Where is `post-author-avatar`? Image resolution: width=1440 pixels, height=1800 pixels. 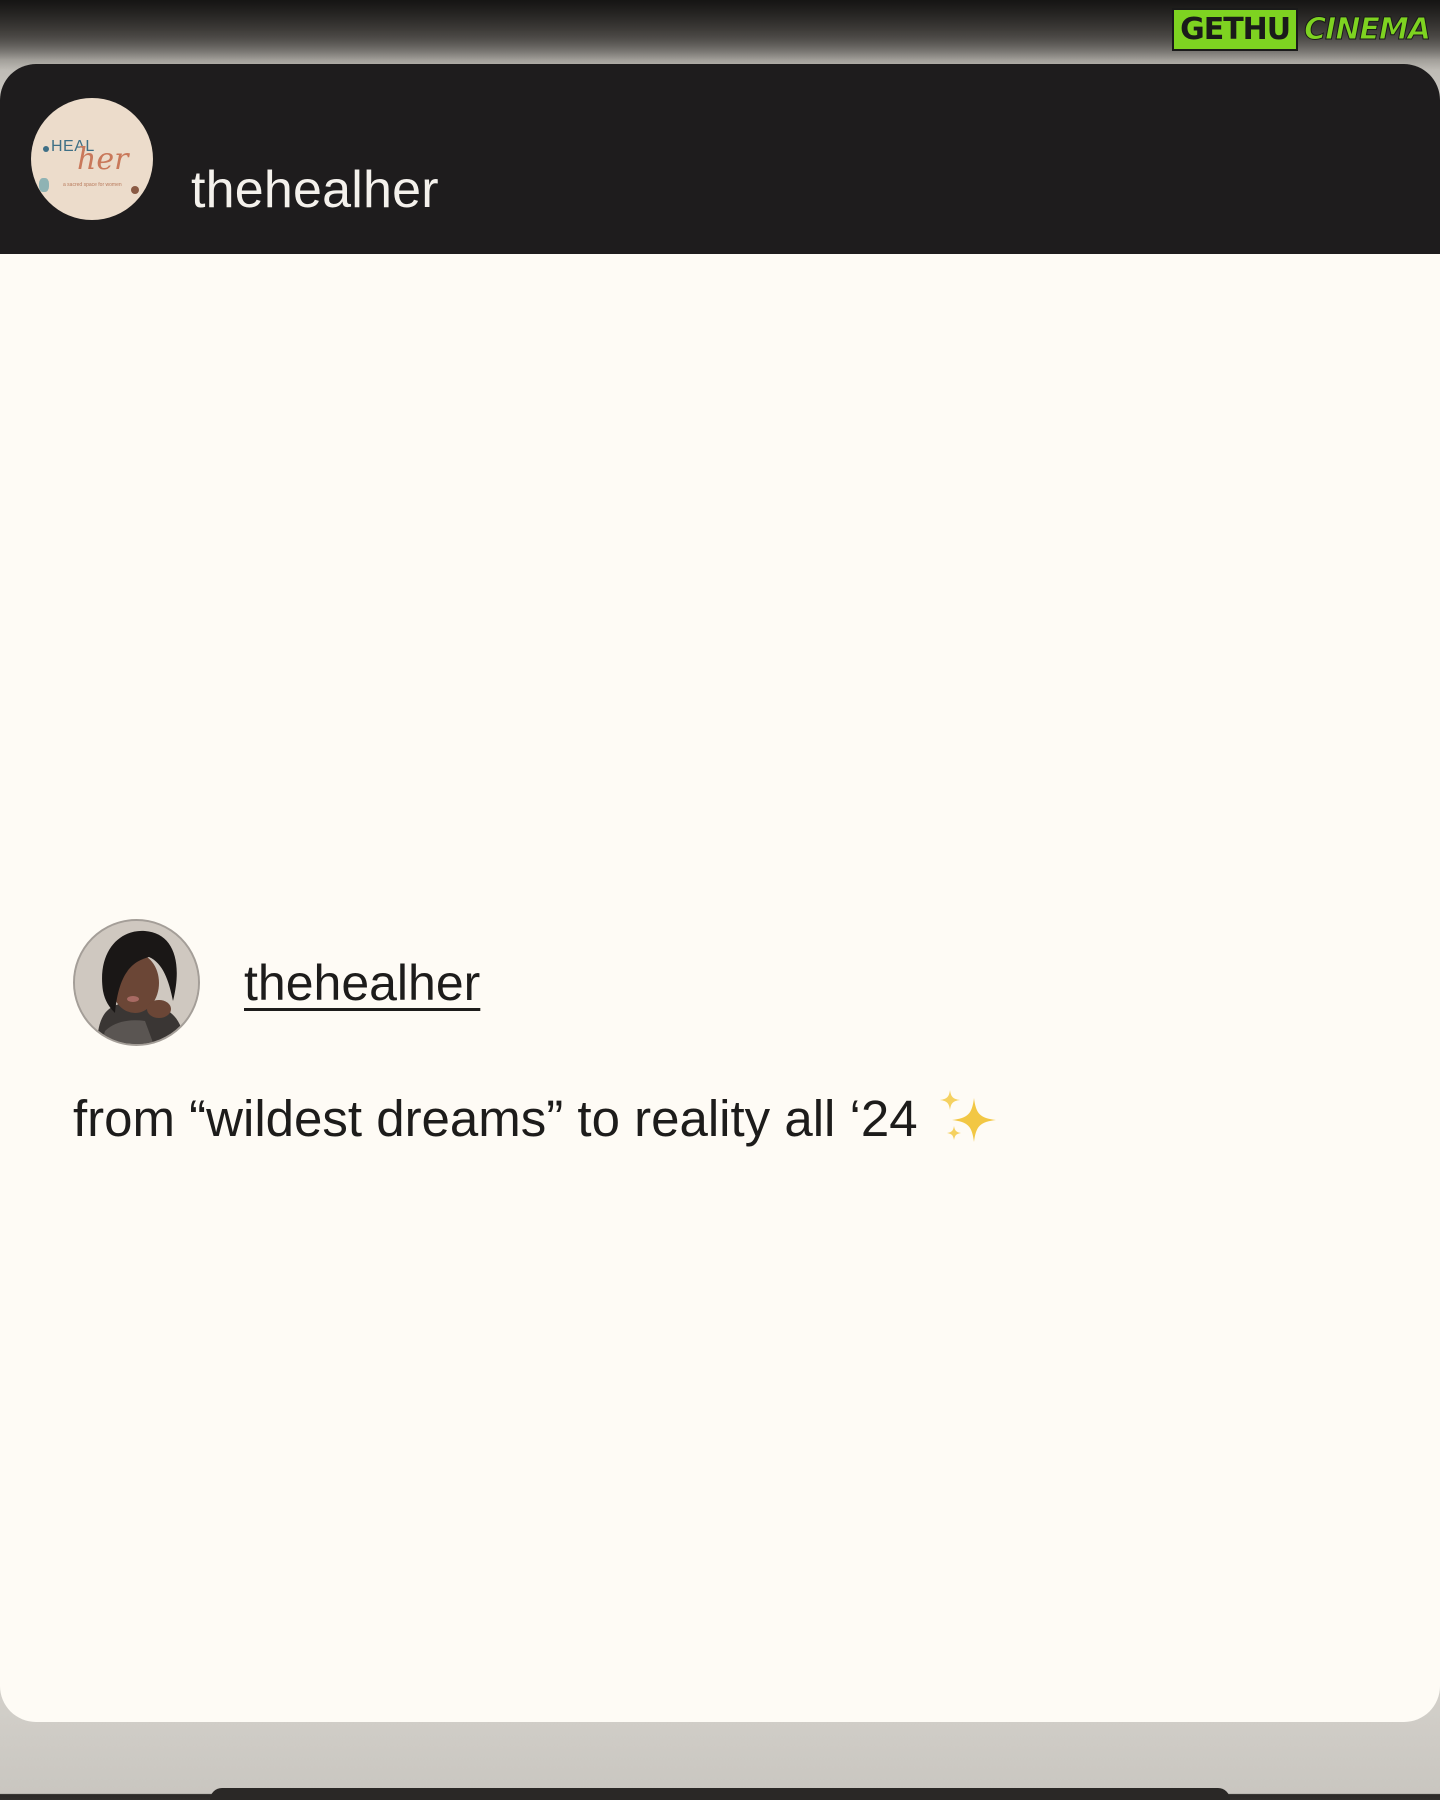
post-author-avatar is located at coordinates (136, 982).